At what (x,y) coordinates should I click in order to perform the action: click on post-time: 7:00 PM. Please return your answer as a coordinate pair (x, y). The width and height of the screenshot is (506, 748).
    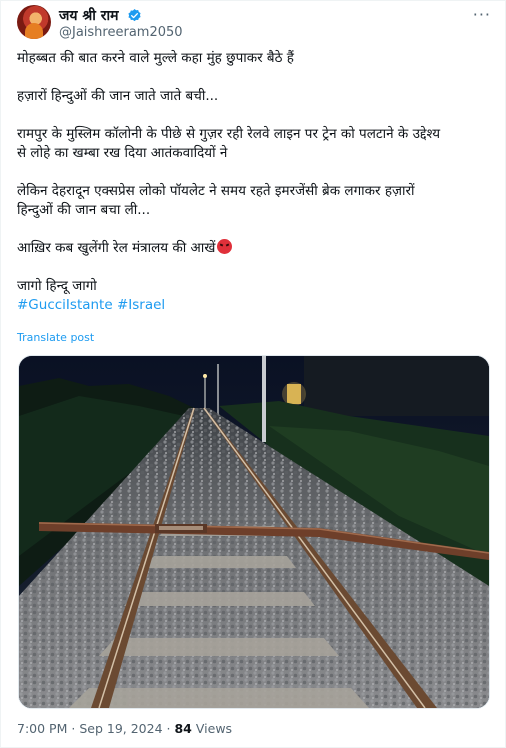
    Looking at the image, I should click on (42, 728).